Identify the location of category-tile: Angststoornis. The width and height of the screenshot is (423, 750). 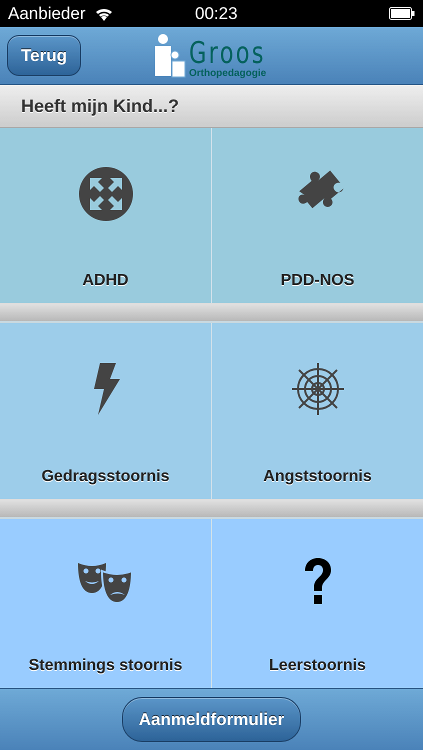
(317, 411).